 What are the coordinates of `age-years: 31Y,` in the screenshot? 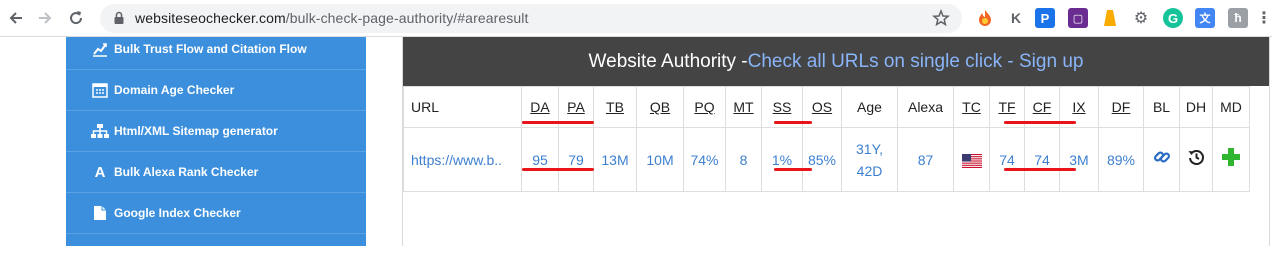 It's located at (869, 148).